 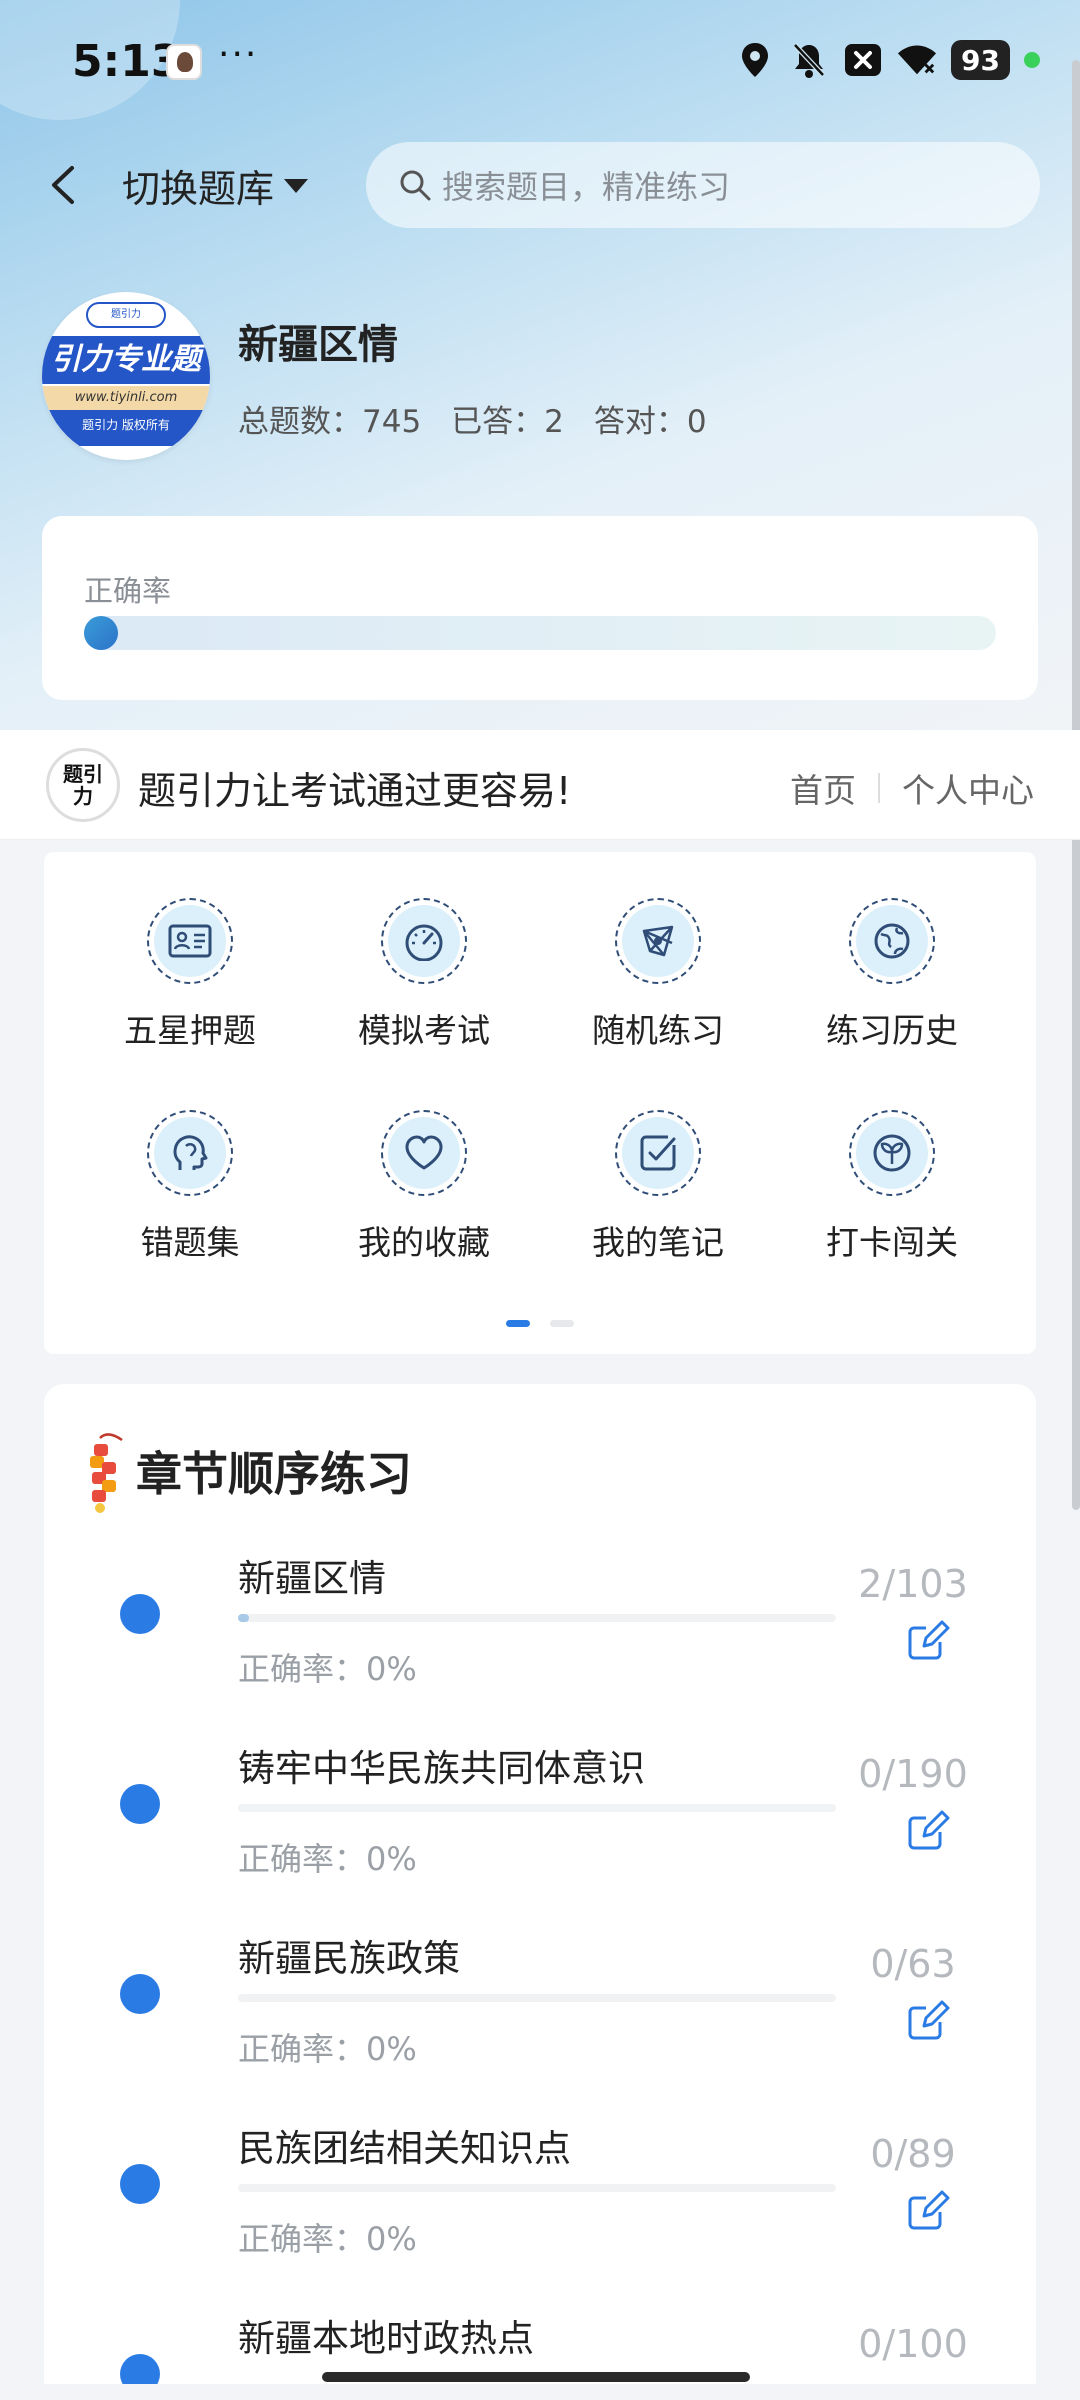 I want to click on chapter-count: 2/103, so click(x=913, y=1584).